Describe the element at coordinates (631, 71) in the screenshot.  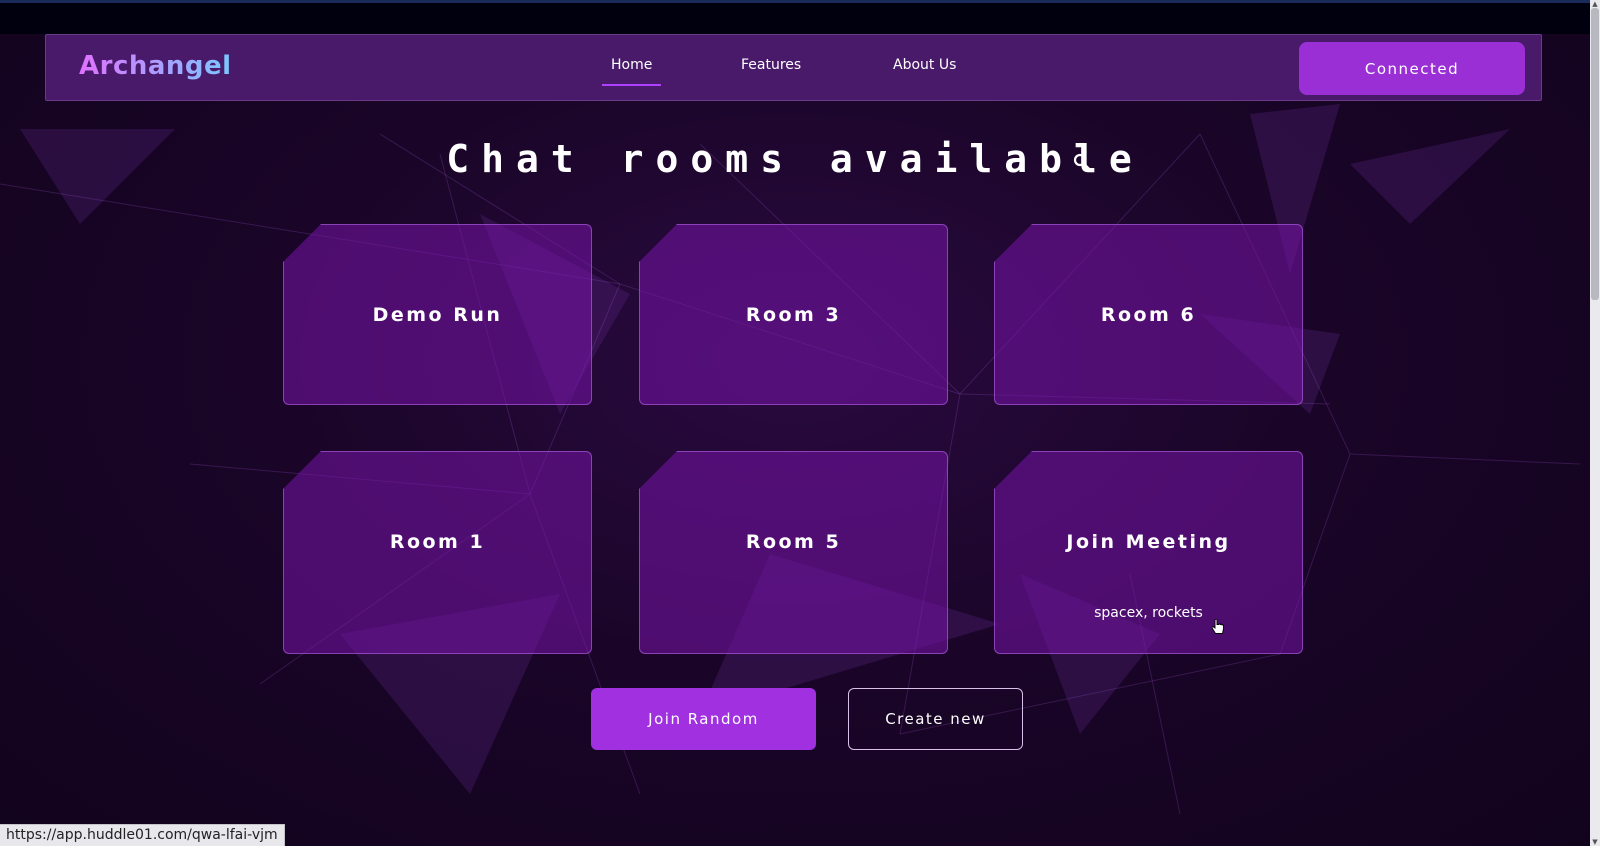
I see `nav-home-link: Home` at that location.